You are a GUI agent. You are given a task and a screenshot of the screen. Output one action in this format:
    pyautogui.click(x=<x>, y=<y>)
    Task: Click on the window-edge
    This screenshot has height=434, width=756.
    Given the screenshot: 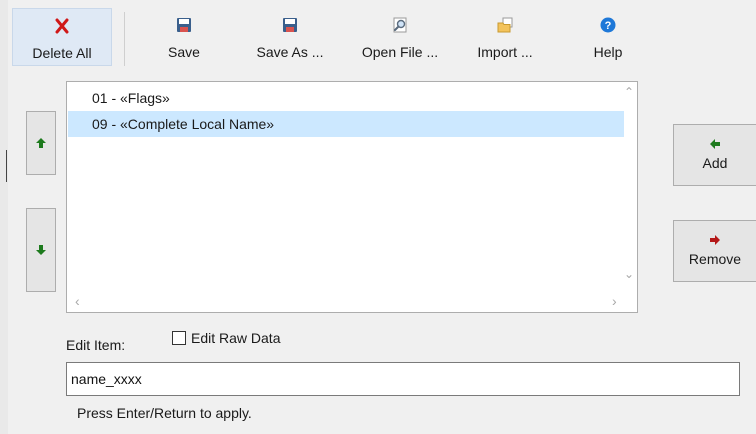 What is the action you would take?
    pyautogui.click(x=4, y=217)
    